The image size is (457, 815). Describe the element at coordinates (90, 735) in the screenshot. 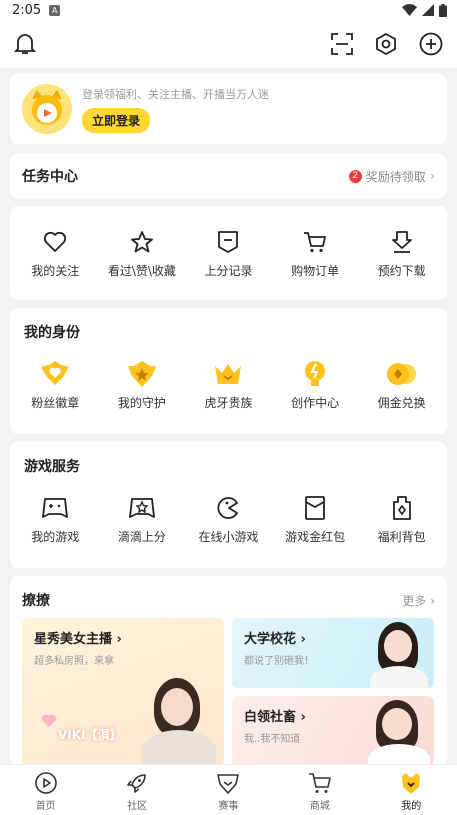

I see `streamer-name: VIKI【浿】` at that location.